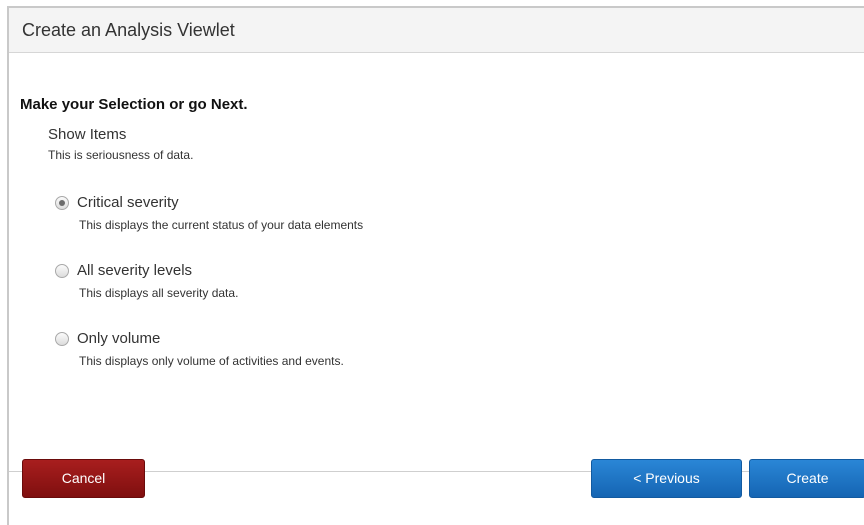 This screenshot has height=525, width=864. What do you see at coordinates (118, 338) in the screenshot?
I see `option-label: Only volume` at bounding box center [118, 338].